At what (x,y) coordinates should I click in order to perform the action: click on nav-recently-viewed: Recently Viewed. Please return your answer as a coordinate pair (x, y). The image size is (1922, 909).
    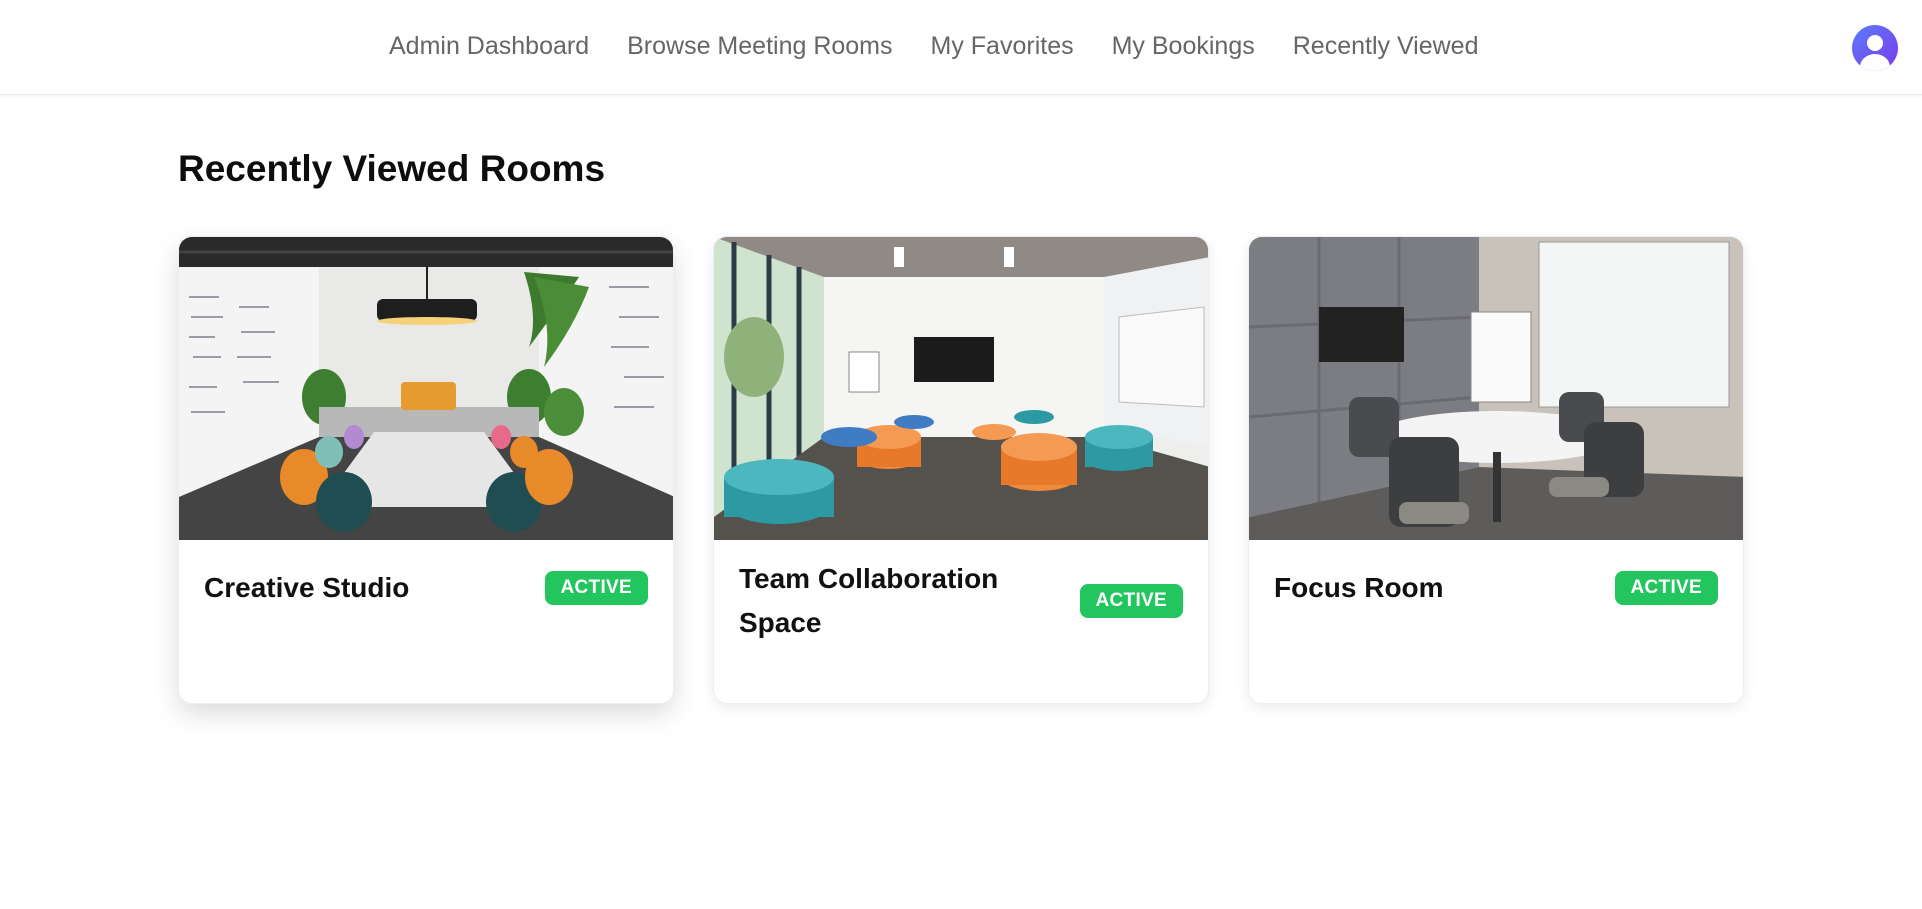
    Looking at the image, I should click on (1386, 46).